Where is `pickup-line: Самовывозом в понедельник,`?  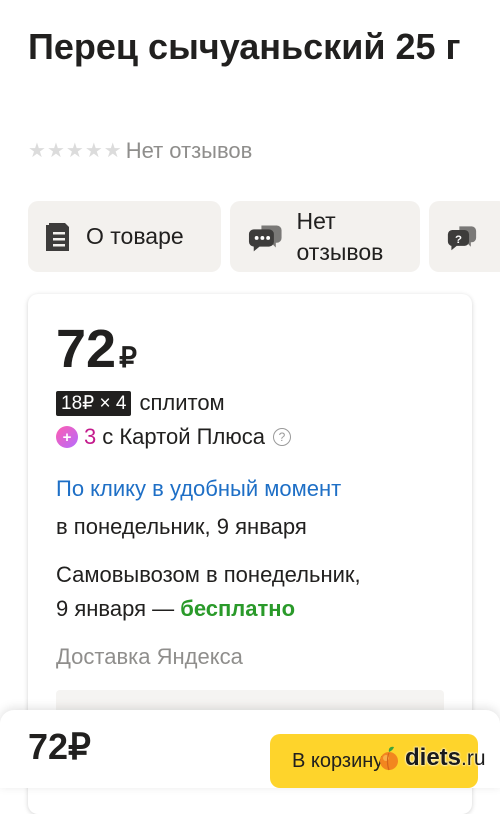
pickup-line: Самовывозом в понедельник, is located at coordinates (208, 574).